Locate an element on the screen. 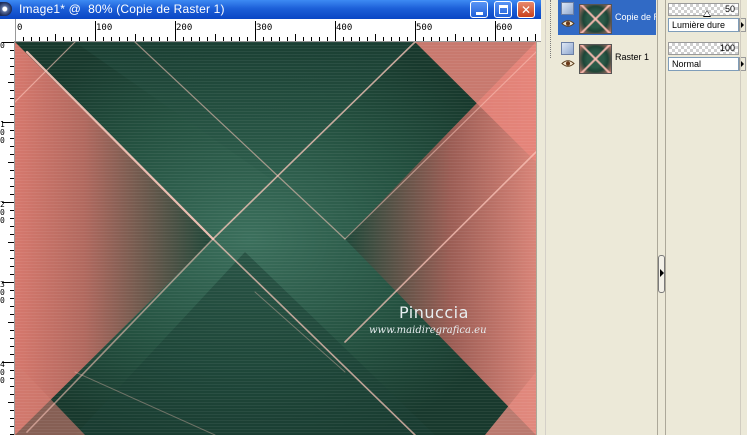  ruler-label-600: 600 is located at coordinates (504, 28).